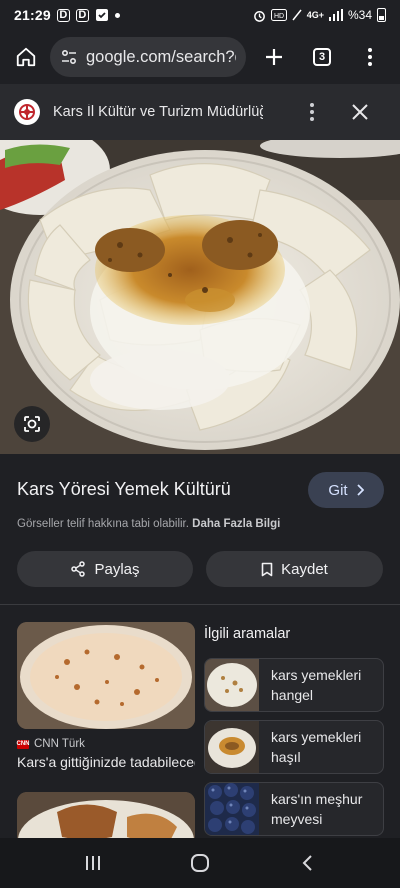  I want to click on recent-apps-button, so click(93, 863).